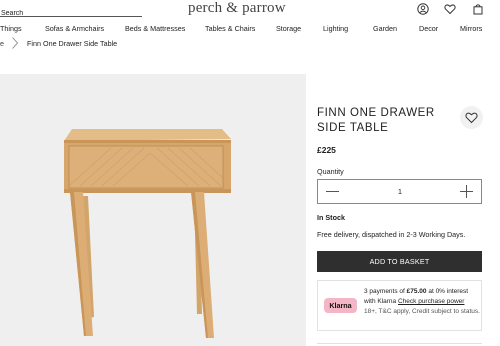 The image size is (500, 346). I want to click on search-field, so click(71, 11).